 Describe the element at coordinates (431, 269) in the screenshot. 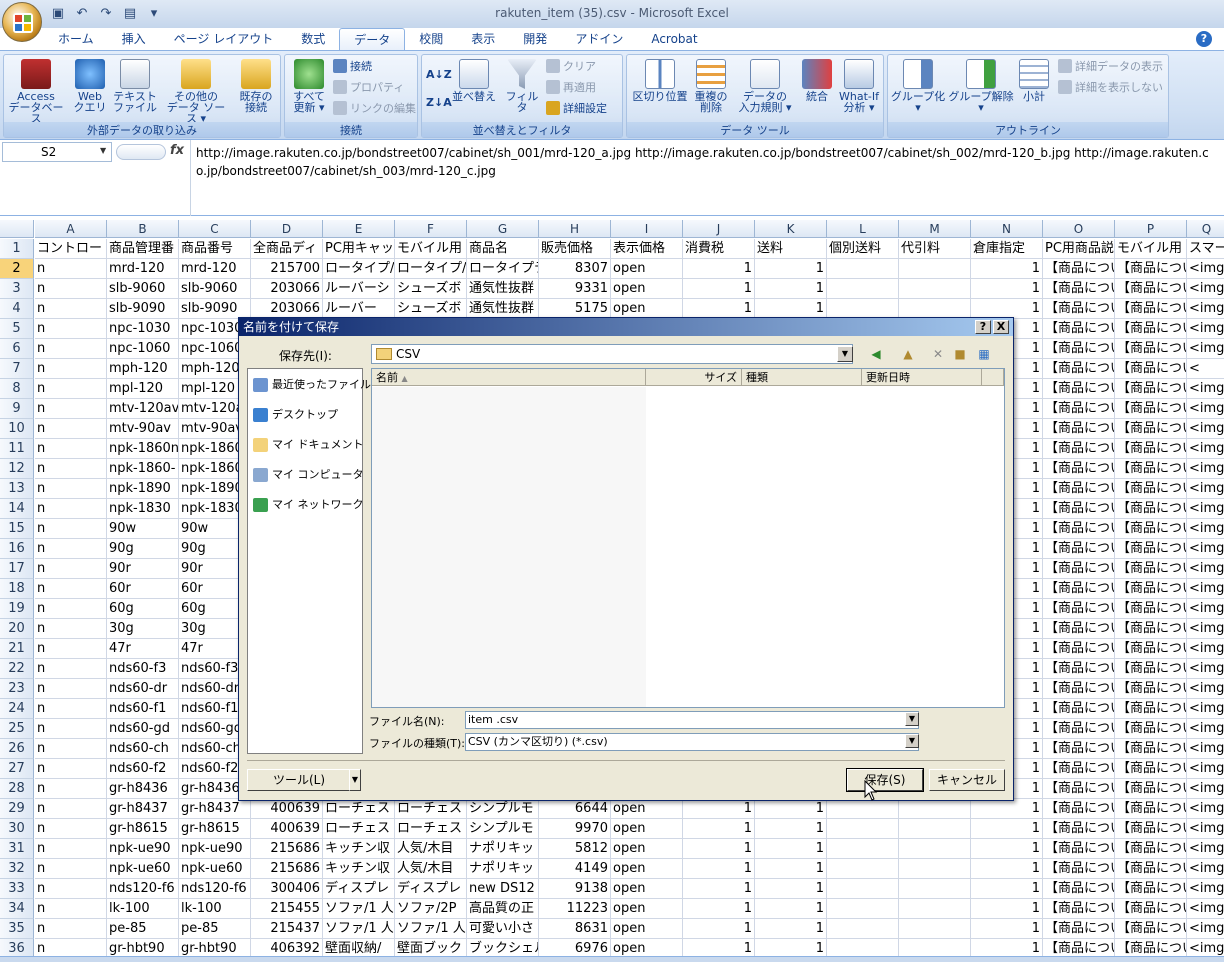

I see `table-cell: ロータイプ/` at that location.